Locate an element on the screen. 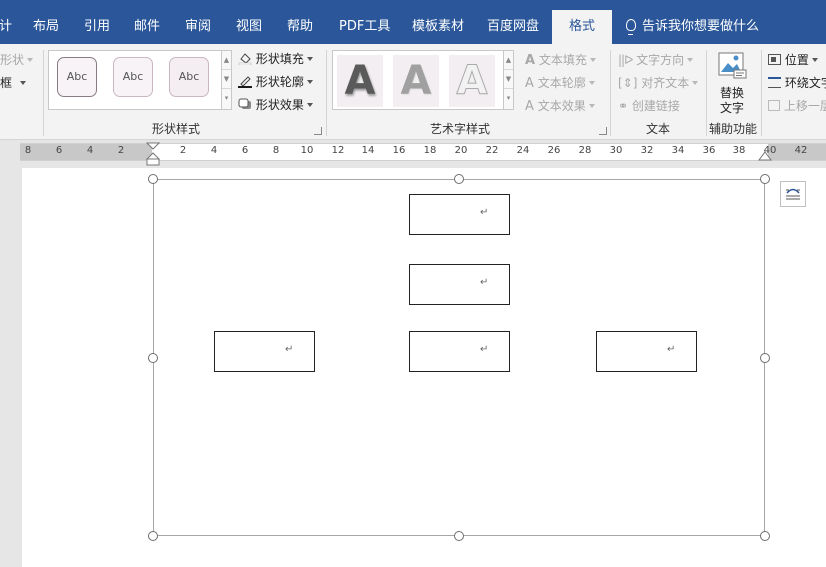  org-box-middle: ↵ is located at coordinates (459, 284).